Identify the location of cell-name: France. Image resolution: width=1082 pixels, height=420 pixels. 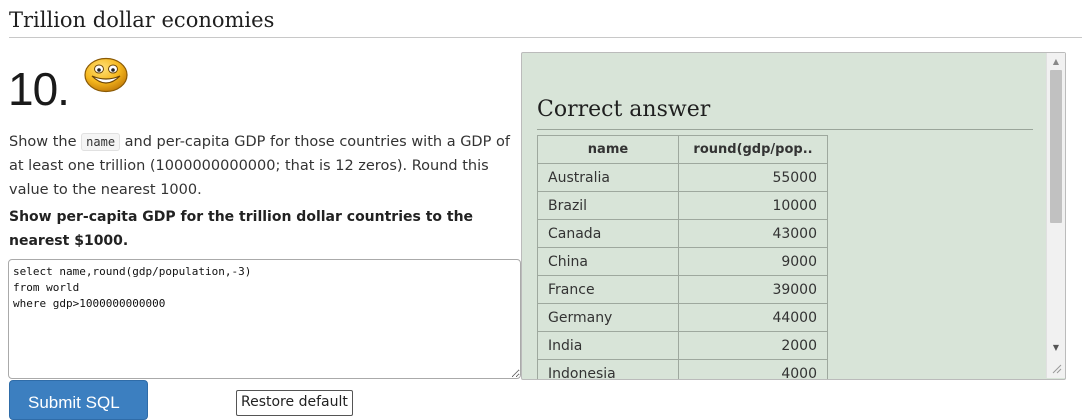
(608, 289).